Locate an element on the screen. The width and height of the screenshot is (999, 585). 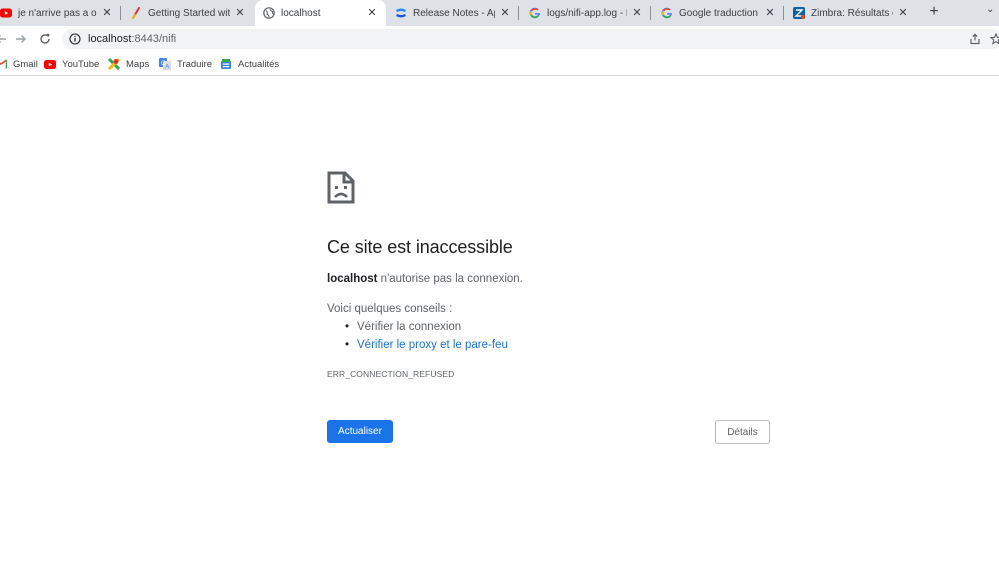
tab-title: Zimbra: Résultats de r is located at coordinates (852, 13).